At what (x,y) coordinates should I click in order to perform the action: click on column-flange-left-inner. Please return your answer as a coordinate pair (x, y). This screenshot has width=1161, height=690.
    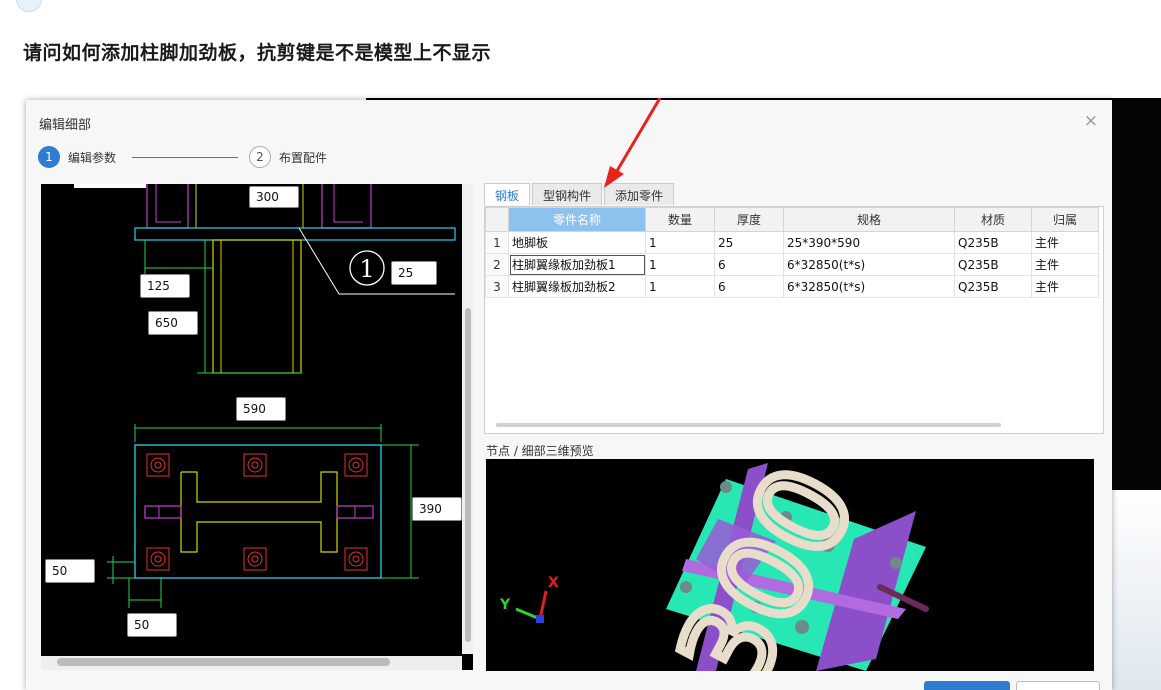
    Looking at the image, I should click on (168, 203).